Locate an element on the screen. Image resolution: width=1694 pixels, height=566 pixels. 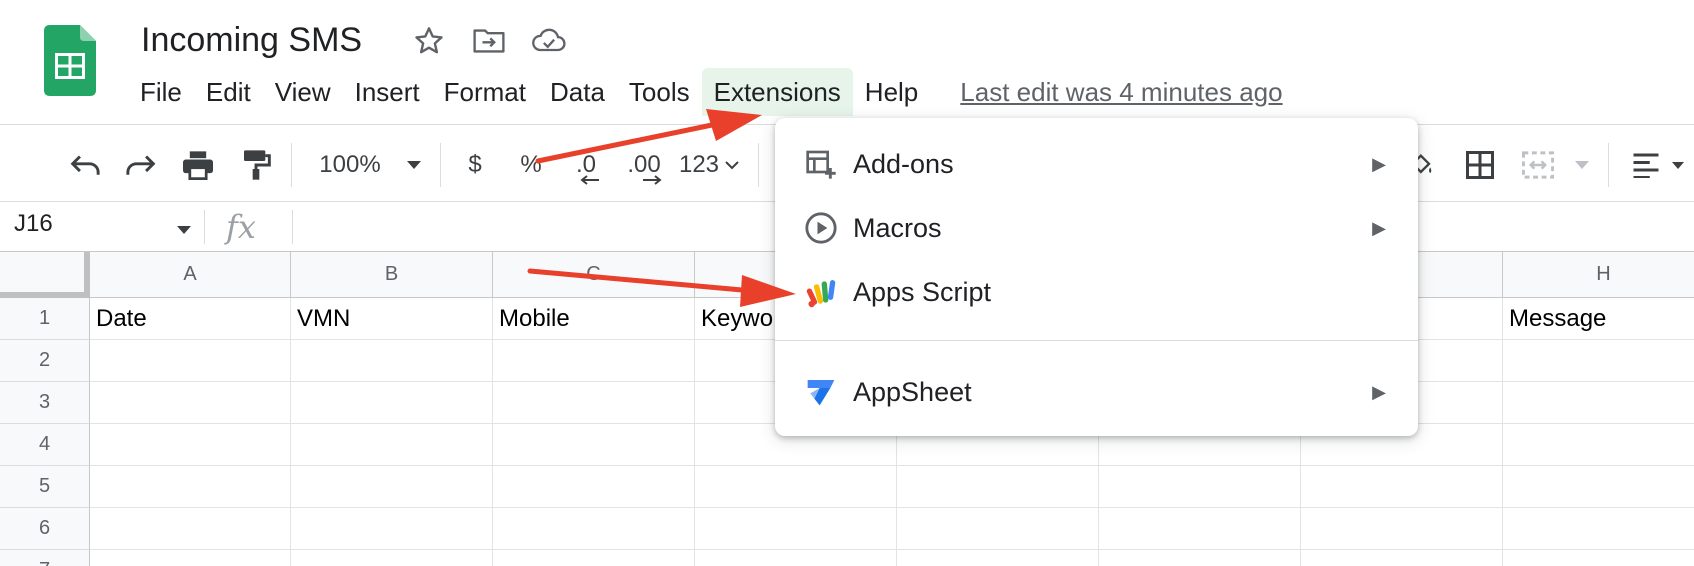
more-formats-button: 123 is located at coordinates (699, 165).